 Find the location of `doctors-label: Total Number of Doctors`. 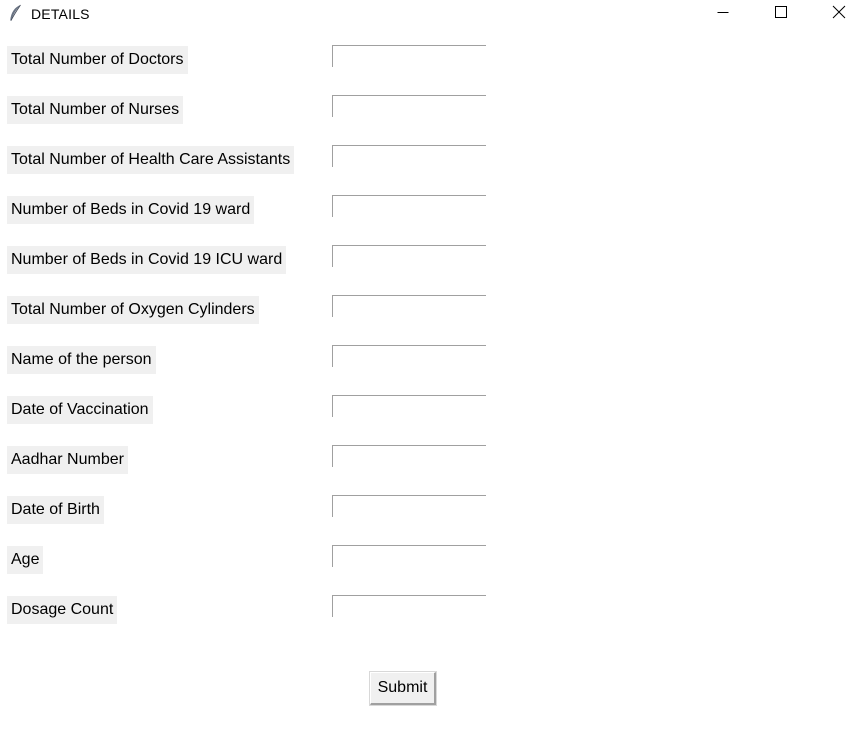

doctors-label: Total Number of Doctors is located at coordinates (97, 60).